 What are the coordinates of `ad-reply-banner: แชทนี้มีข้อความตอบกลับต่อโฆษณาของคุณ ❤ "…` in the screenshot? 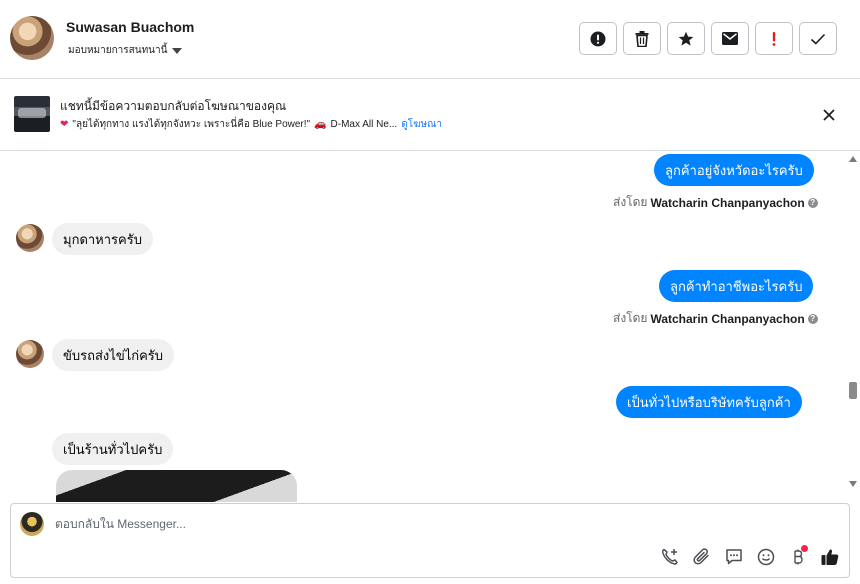 It's located at (430, 115).